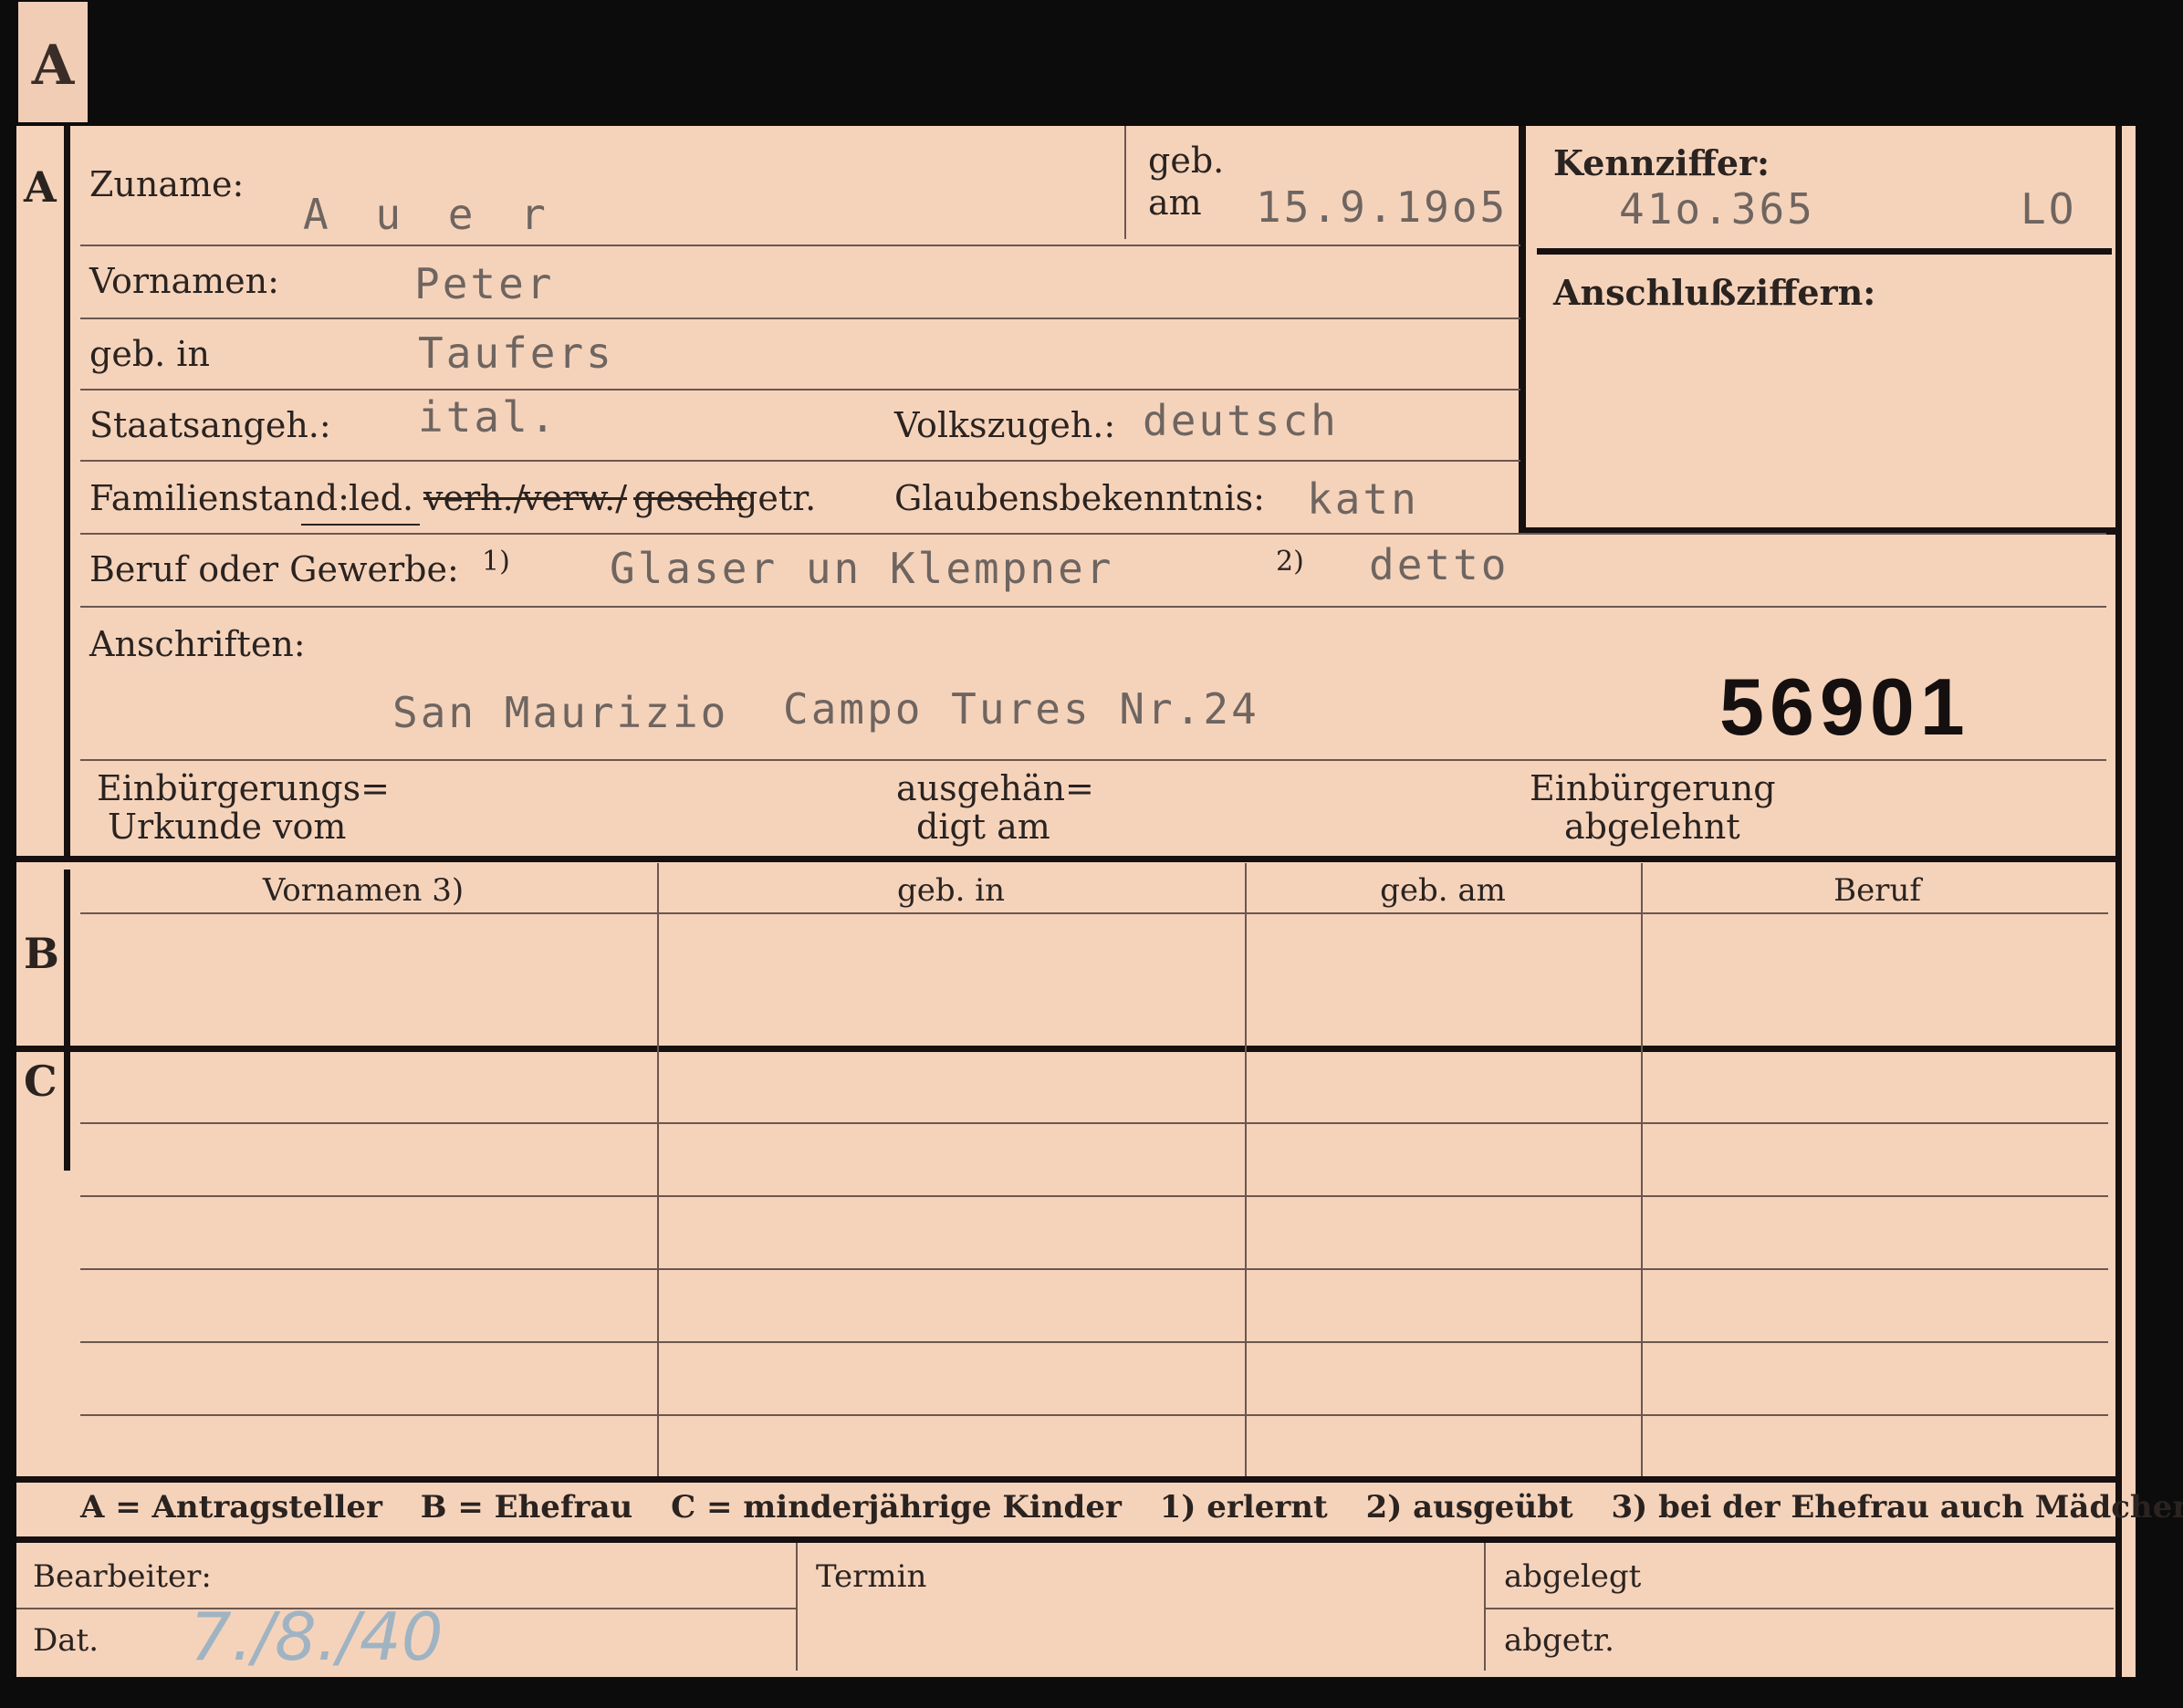 The height and width of the screenshot is (1708, 2183). What do you see at coordinates (382, 498) in the screenshot?
I see `familienstand-option-led: led.` at bounding box center [382, 498].